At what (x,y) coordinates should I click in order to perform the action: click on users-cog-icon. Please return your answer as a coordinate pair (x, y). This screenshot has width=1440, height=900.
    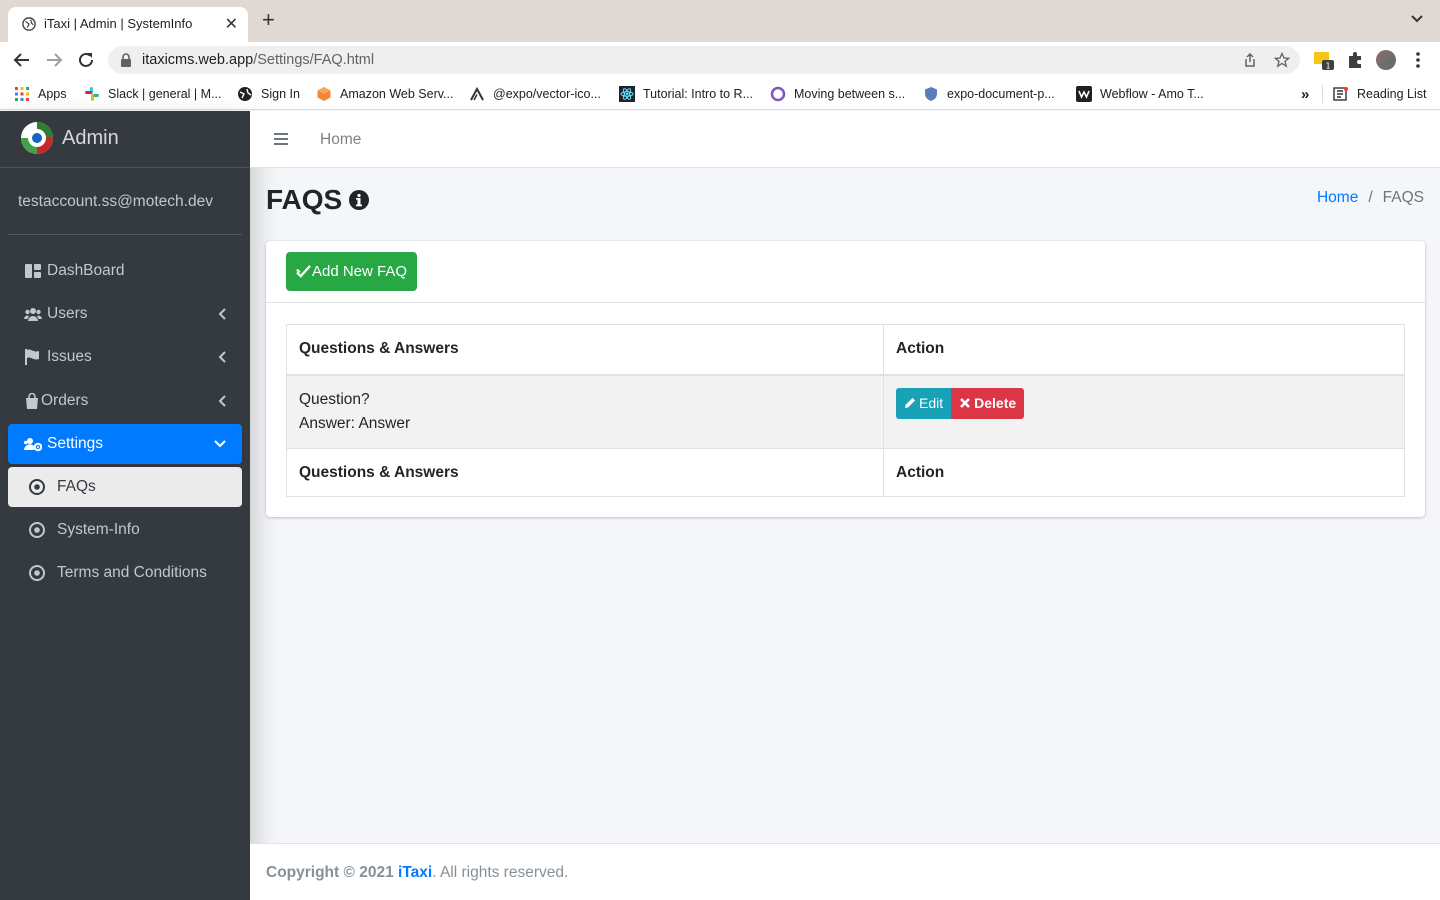
    Looking at the image, I should click on (33, 445).